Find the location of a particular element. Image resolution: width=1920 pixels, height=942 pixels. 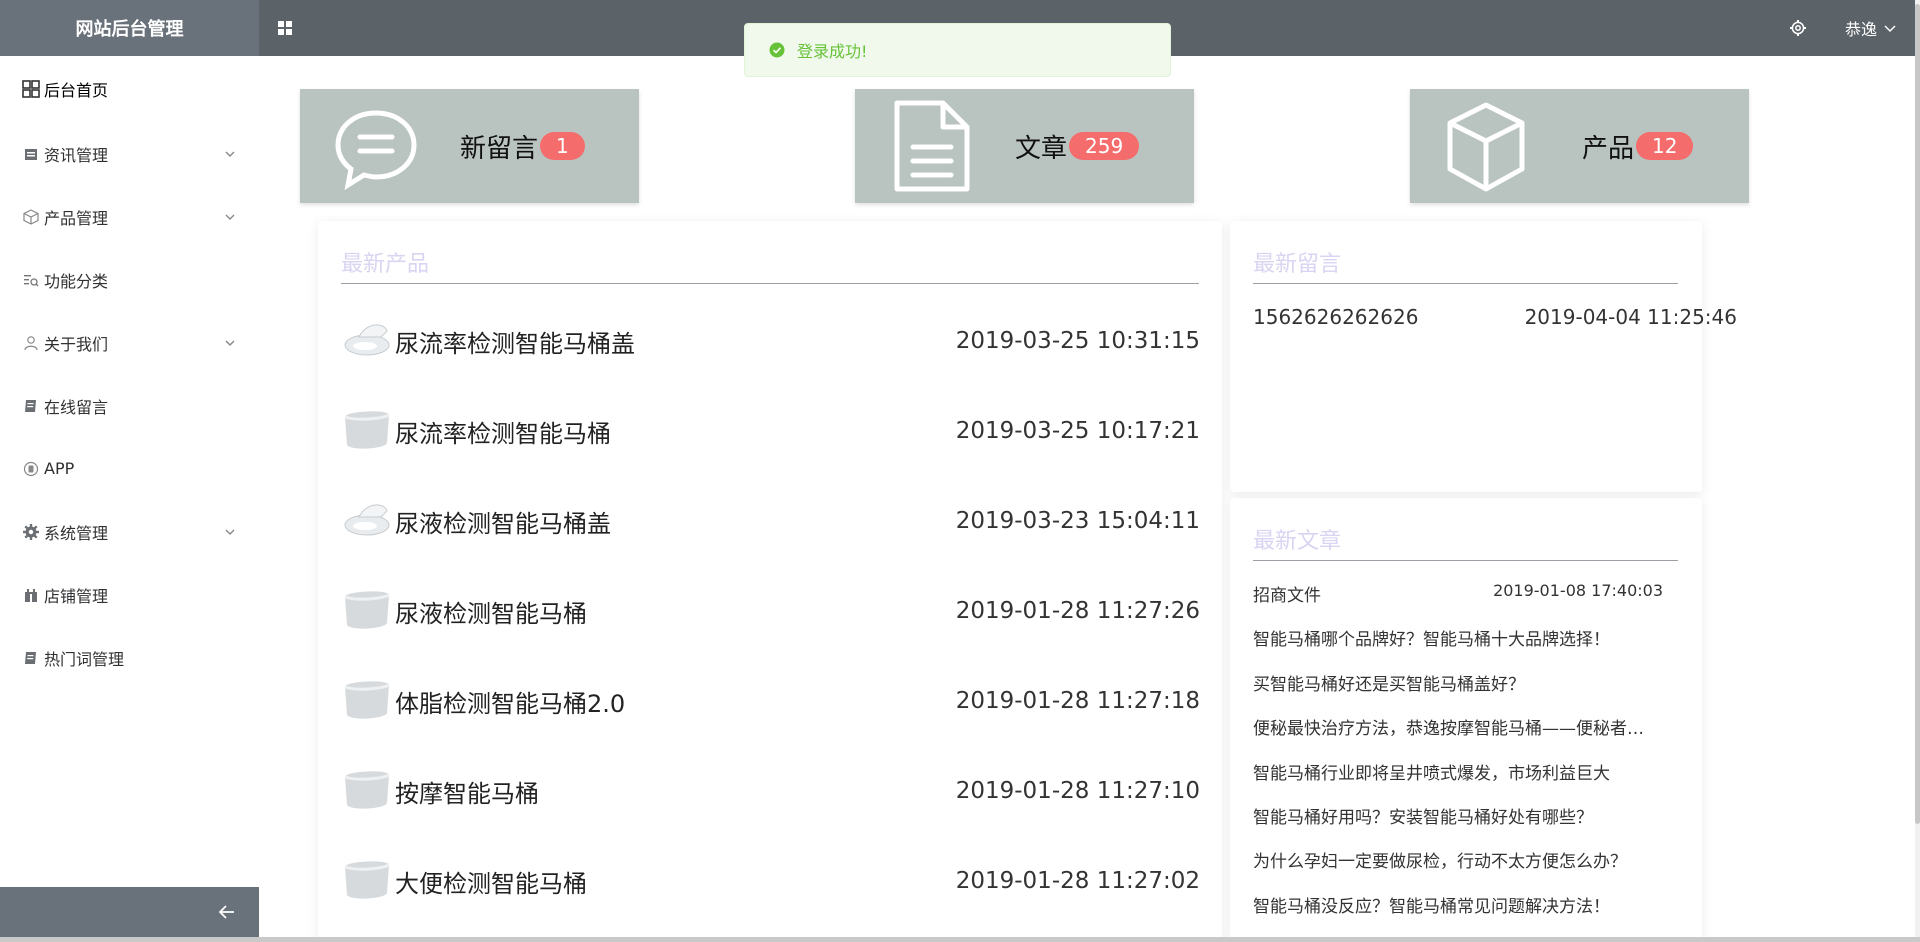

product-name: 尿液检测智能马桶盖 is located at coordinates (503, 523).